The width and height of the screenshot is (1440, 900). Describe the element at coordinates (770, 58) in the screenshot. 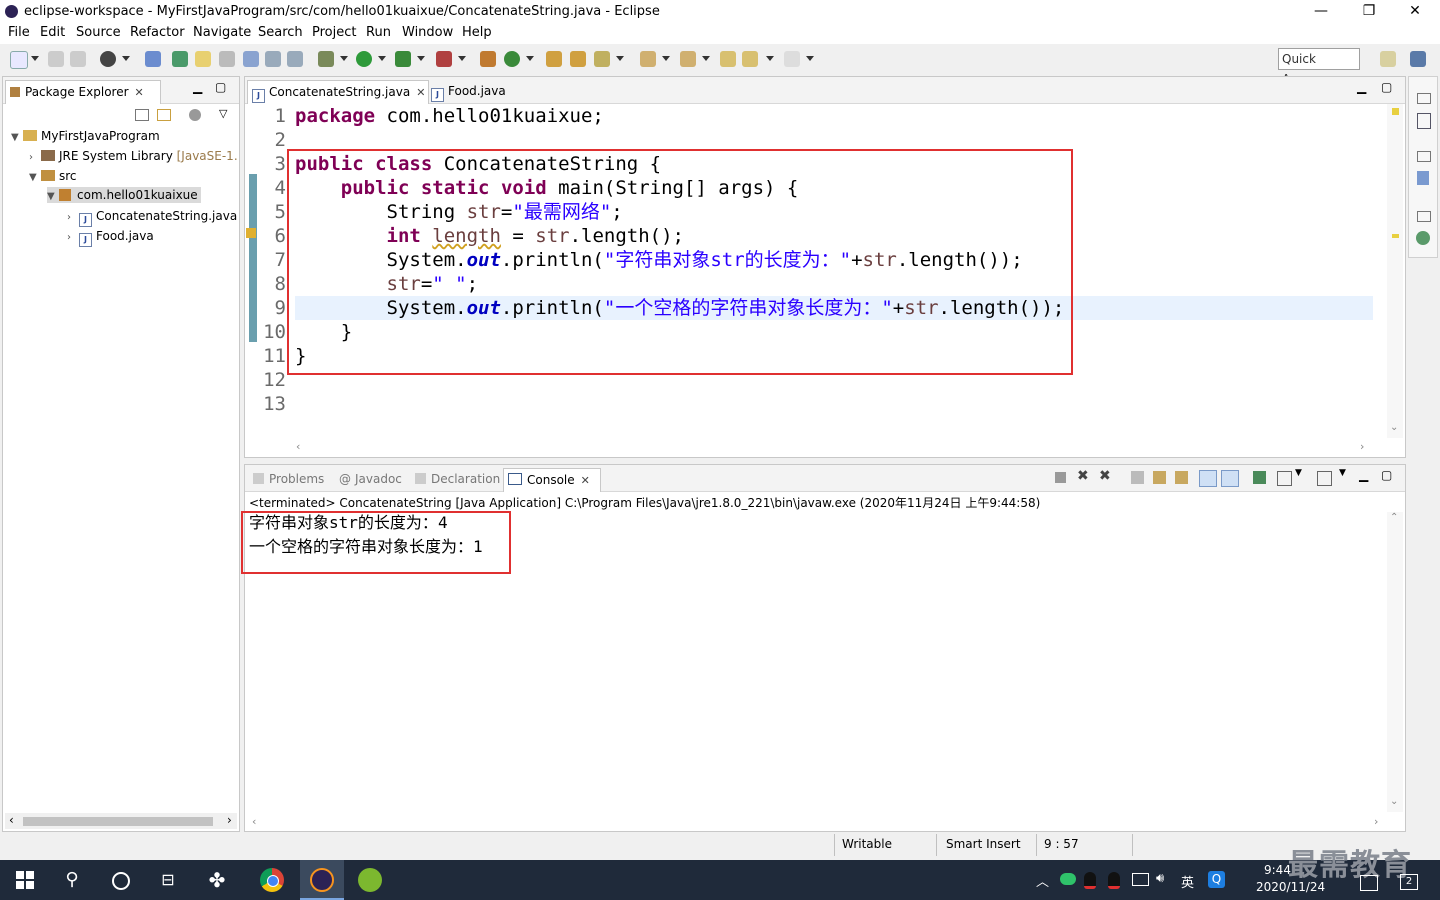

I see `back-dropdown-icon` at that location.